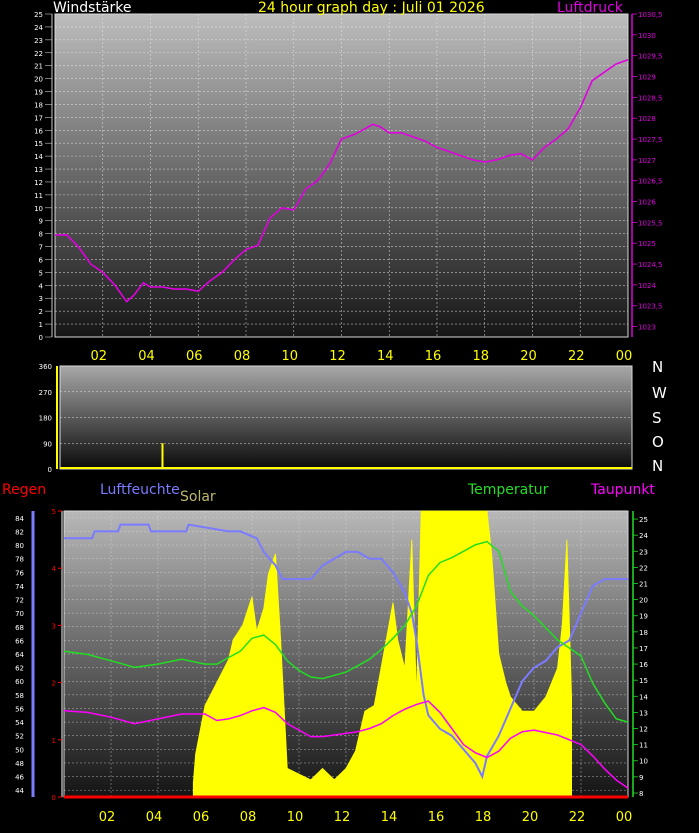 This screenshot has width=699, height=833. Describe the element at coordinates (436, 817) in the screenshot. I see `weather-x-tick: 16` at that location.